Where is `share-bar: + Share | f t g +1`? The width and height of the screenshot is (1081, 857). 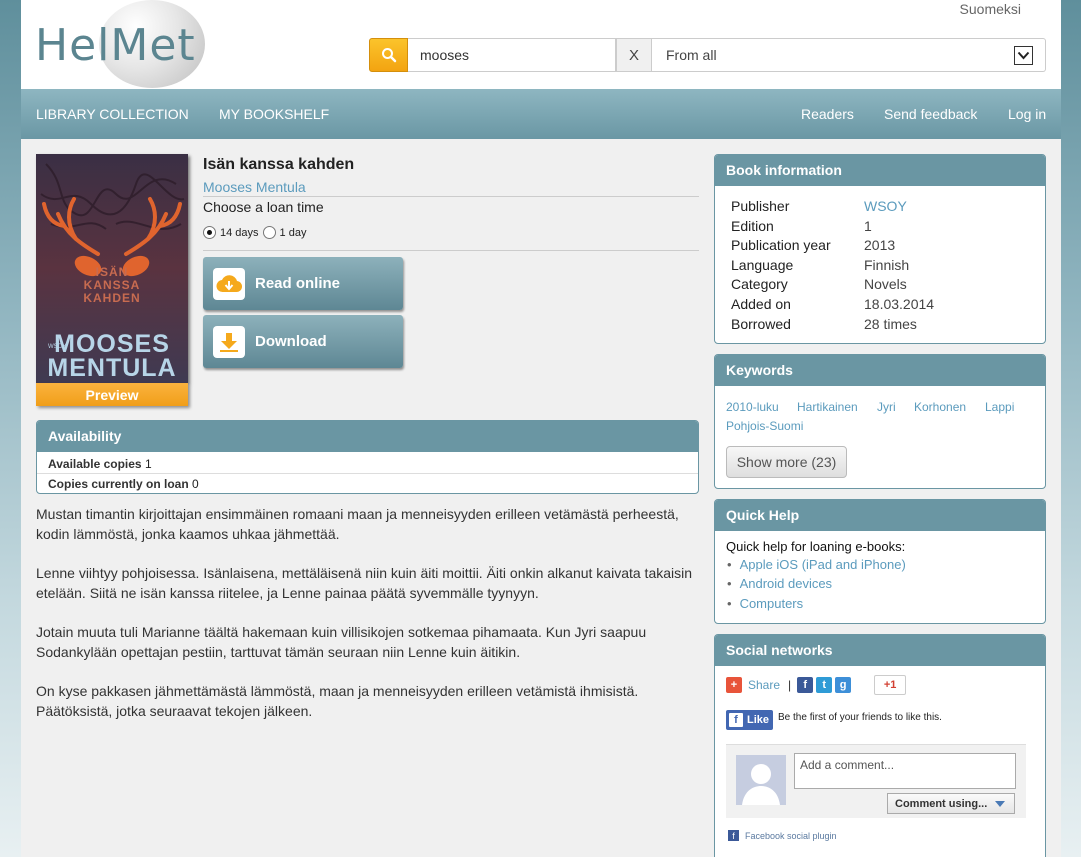 share-bar: + Share | f t g +1 is located at coordinates (817, 685).